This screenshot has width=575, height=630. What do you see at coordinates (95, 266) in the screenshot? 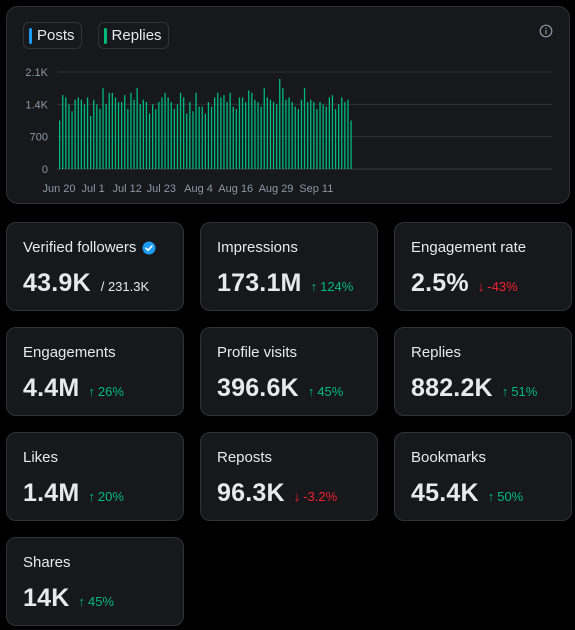
I see `metric-card-verified-followers: Verified followers 43.9K / 231.3K` at bounding box center [95, 266].